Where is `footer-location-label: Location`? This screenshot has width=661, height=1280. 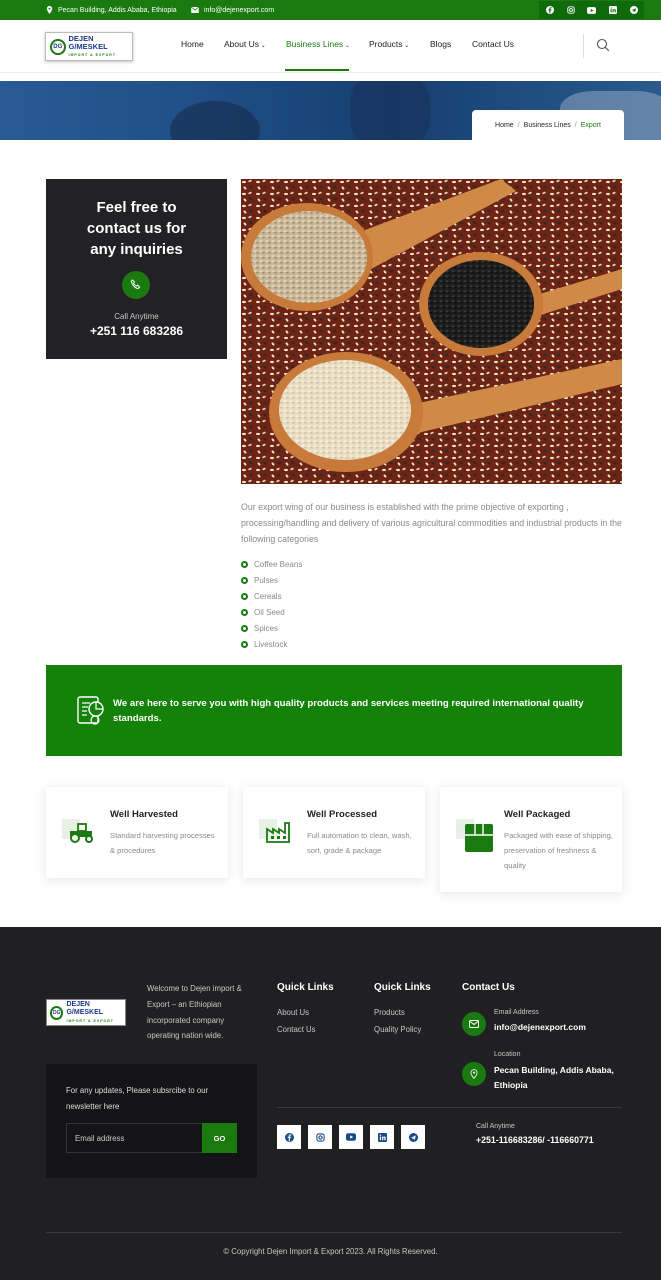 footer-location-label: Location is located at coordinates (507, 1054).